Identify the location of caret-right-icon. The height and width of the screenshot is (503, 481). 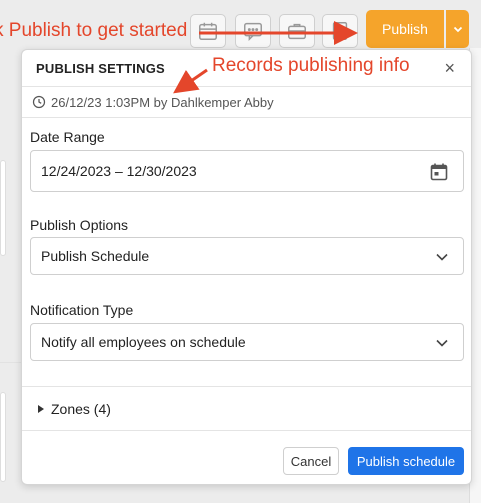
(41, 408).